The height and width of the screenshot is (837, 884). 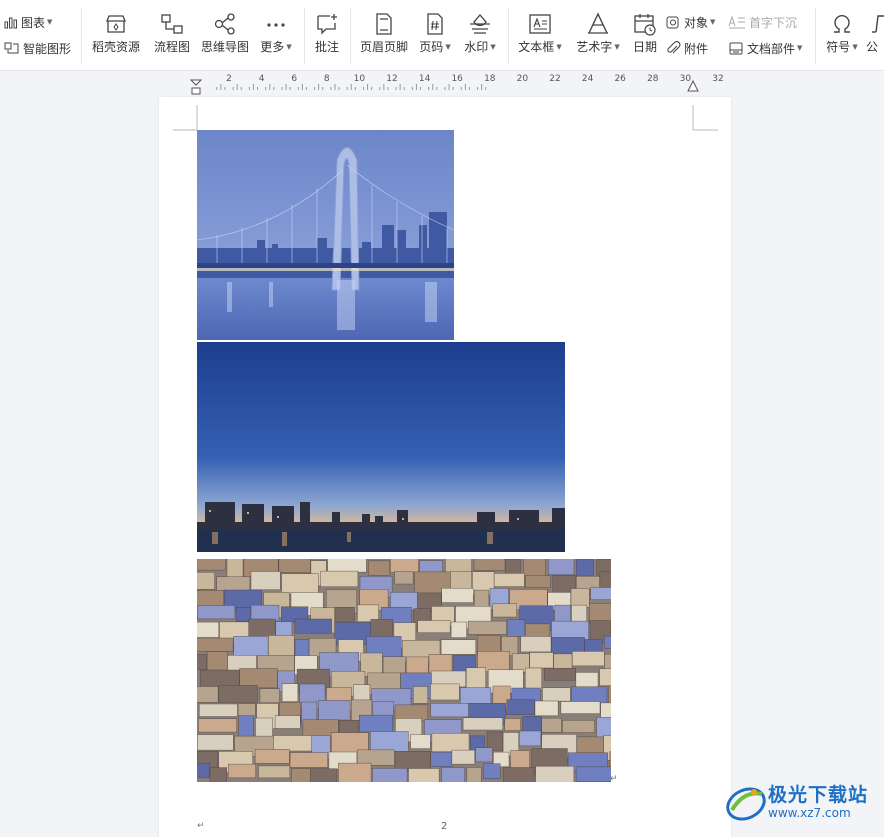 I want to click on chart-button: 图表 ▼, so click(x=28, y=22).